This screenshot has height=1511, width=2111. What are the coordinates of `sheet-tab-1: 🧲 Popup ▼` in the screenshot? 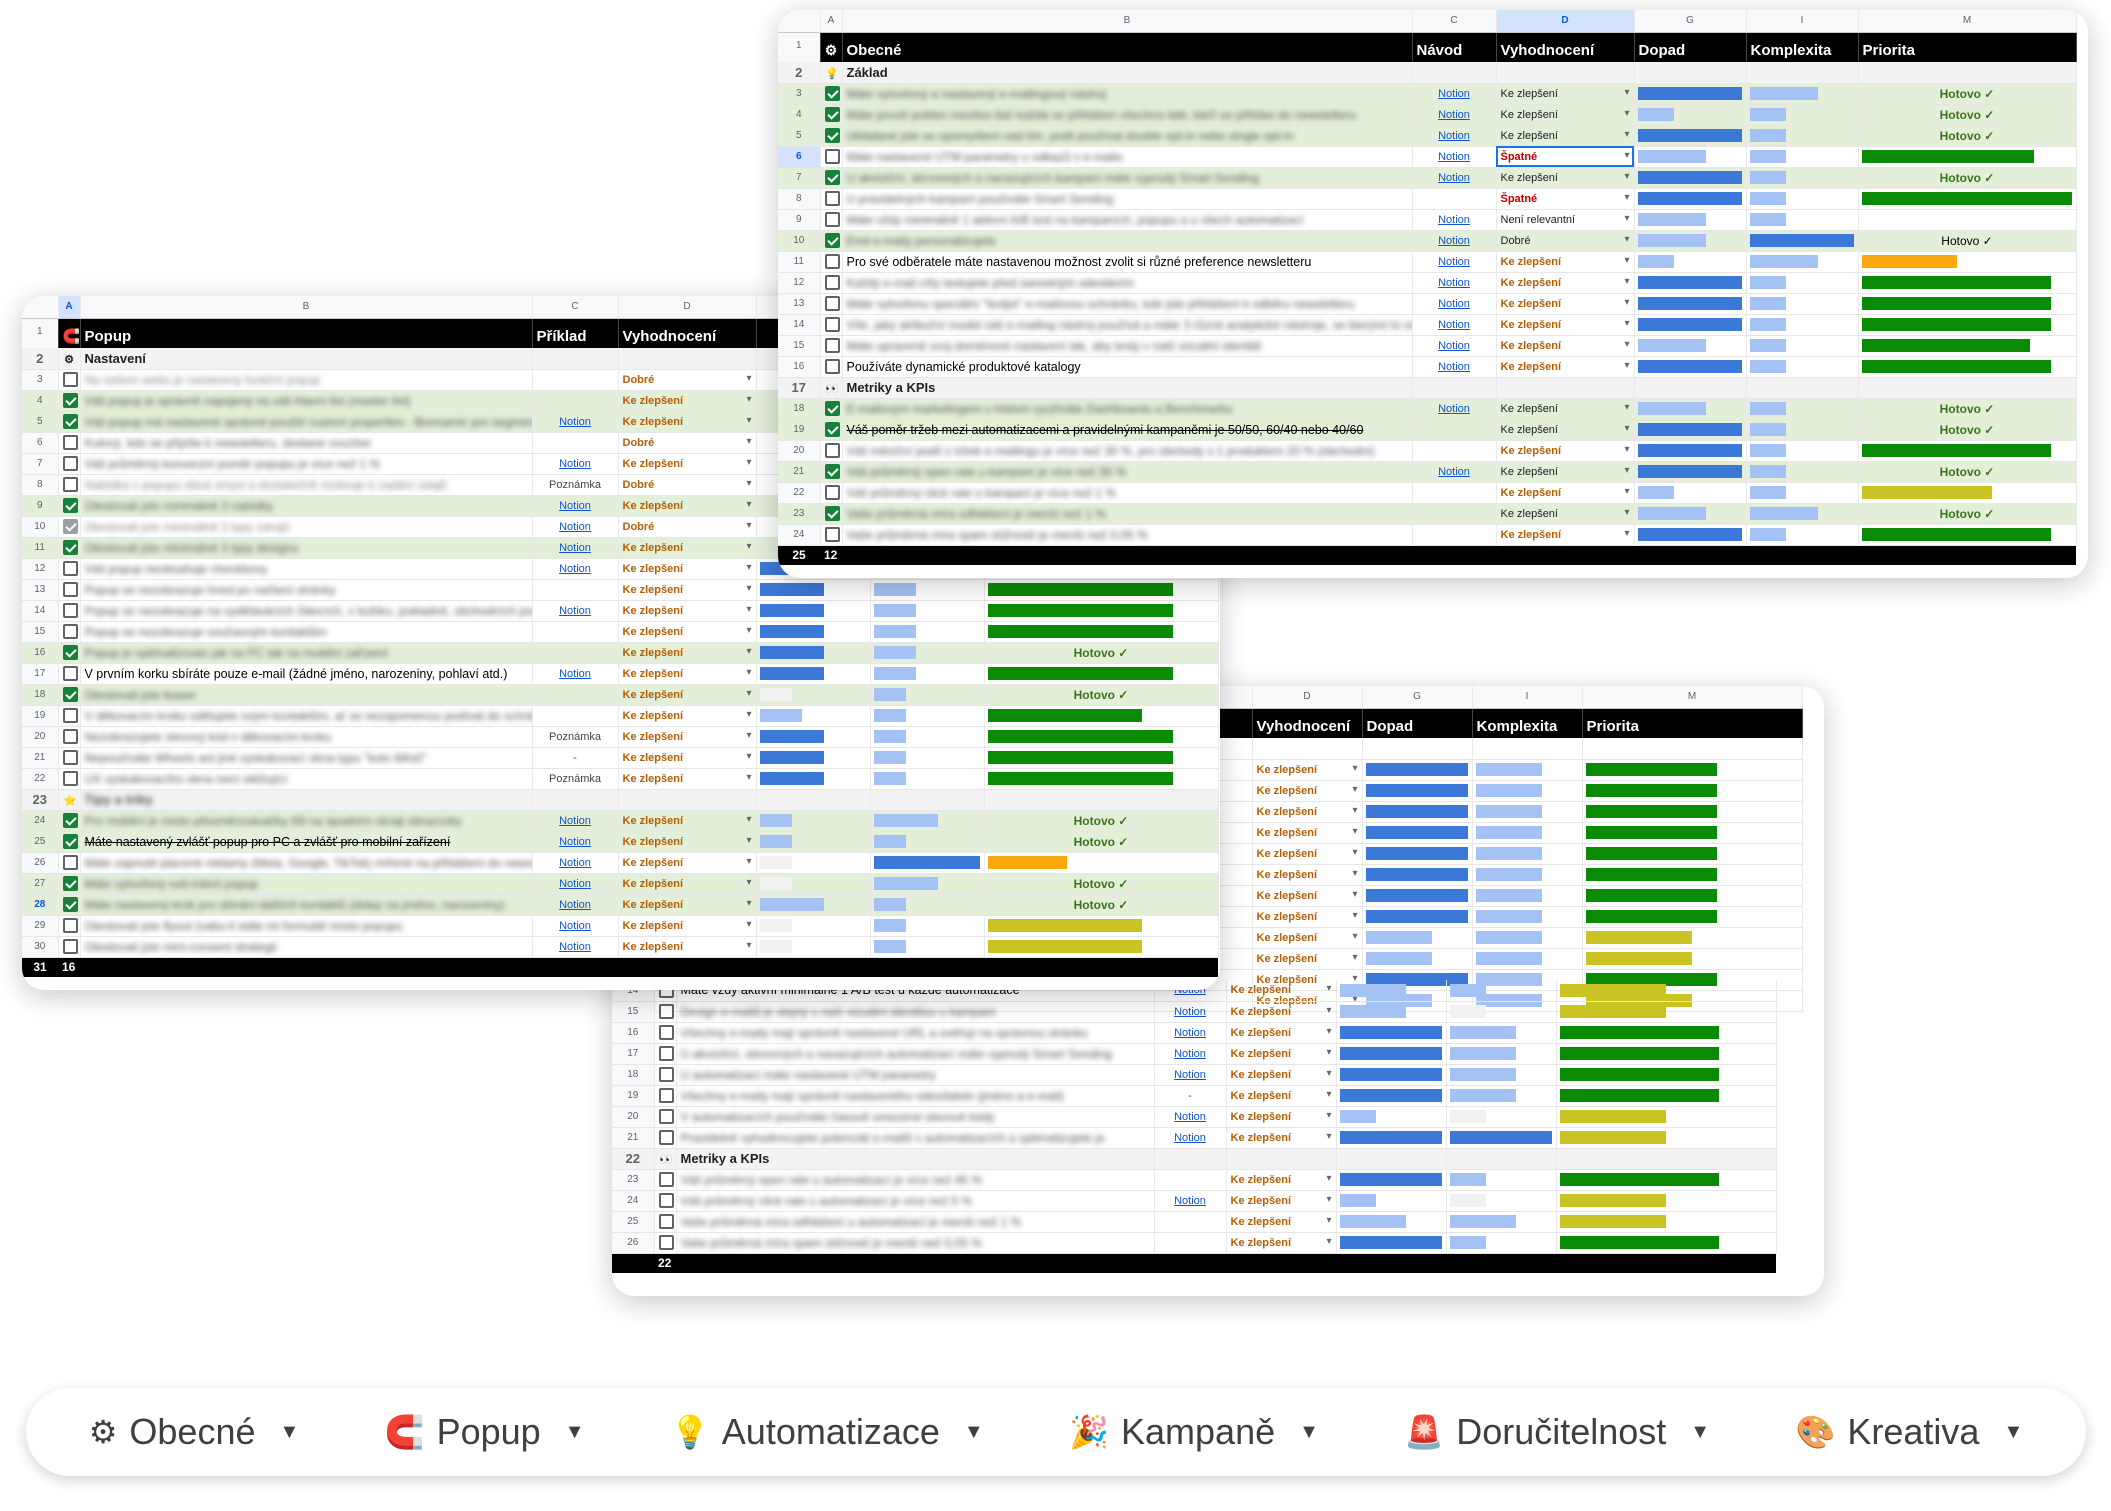 It's located at (485, 1432).